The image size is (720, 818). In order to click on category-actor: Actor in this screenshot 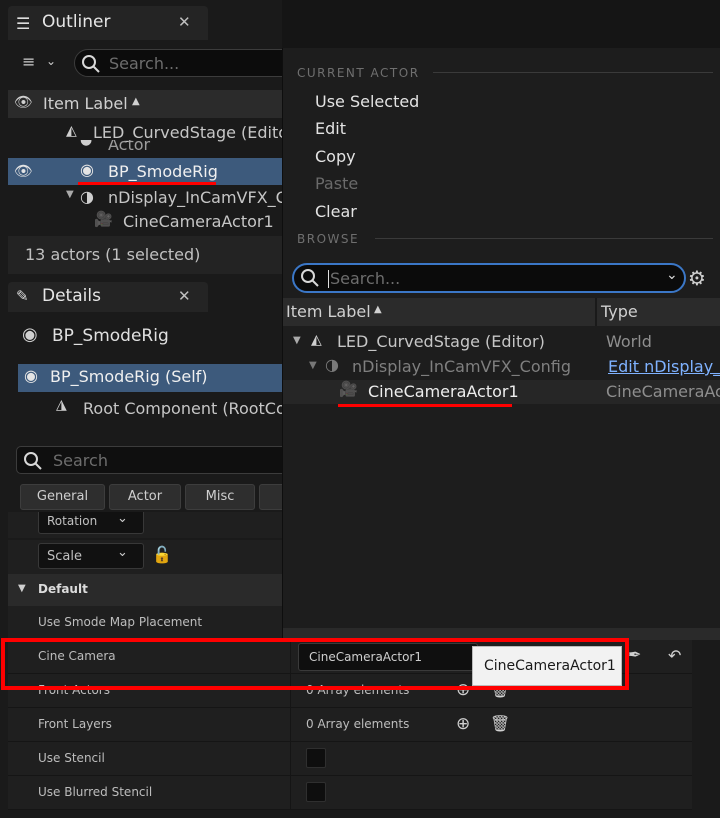, I will do `click(145, 497)`.